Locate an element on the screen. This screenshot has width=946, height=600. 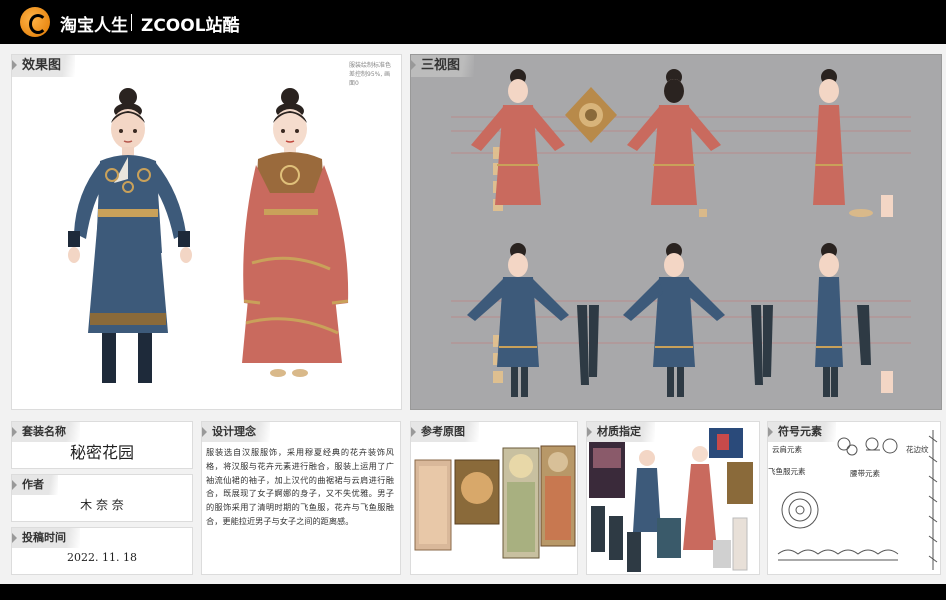
reference-panel: 参考原图 is located at coordinates (494, 498).